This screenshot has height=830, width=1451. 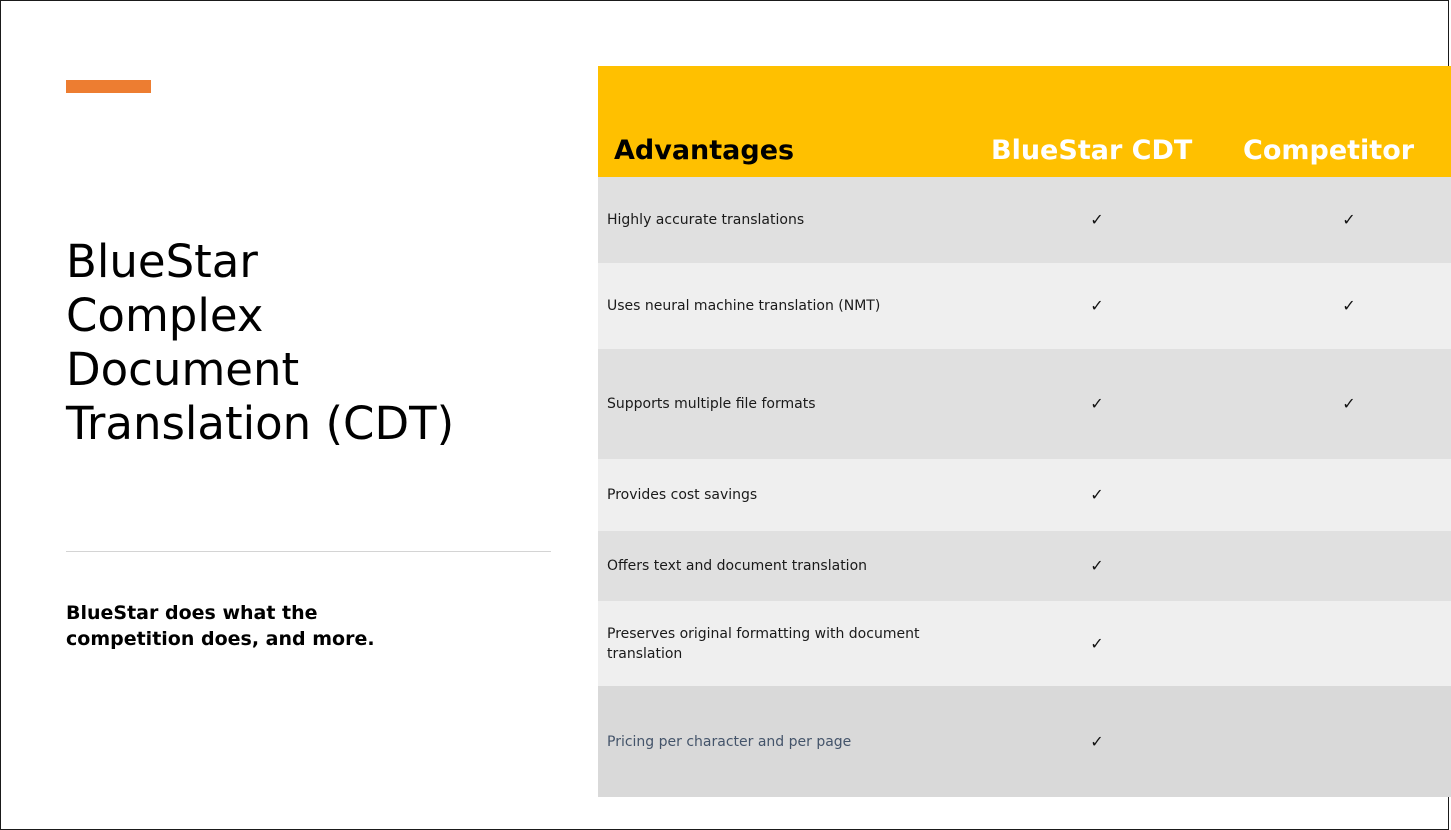 What do you see at coordinates (1092, 150) in the screenshot?
I see `header-bluestar-cdt: BlueStar CDT` at bounding box center [1092, 150].